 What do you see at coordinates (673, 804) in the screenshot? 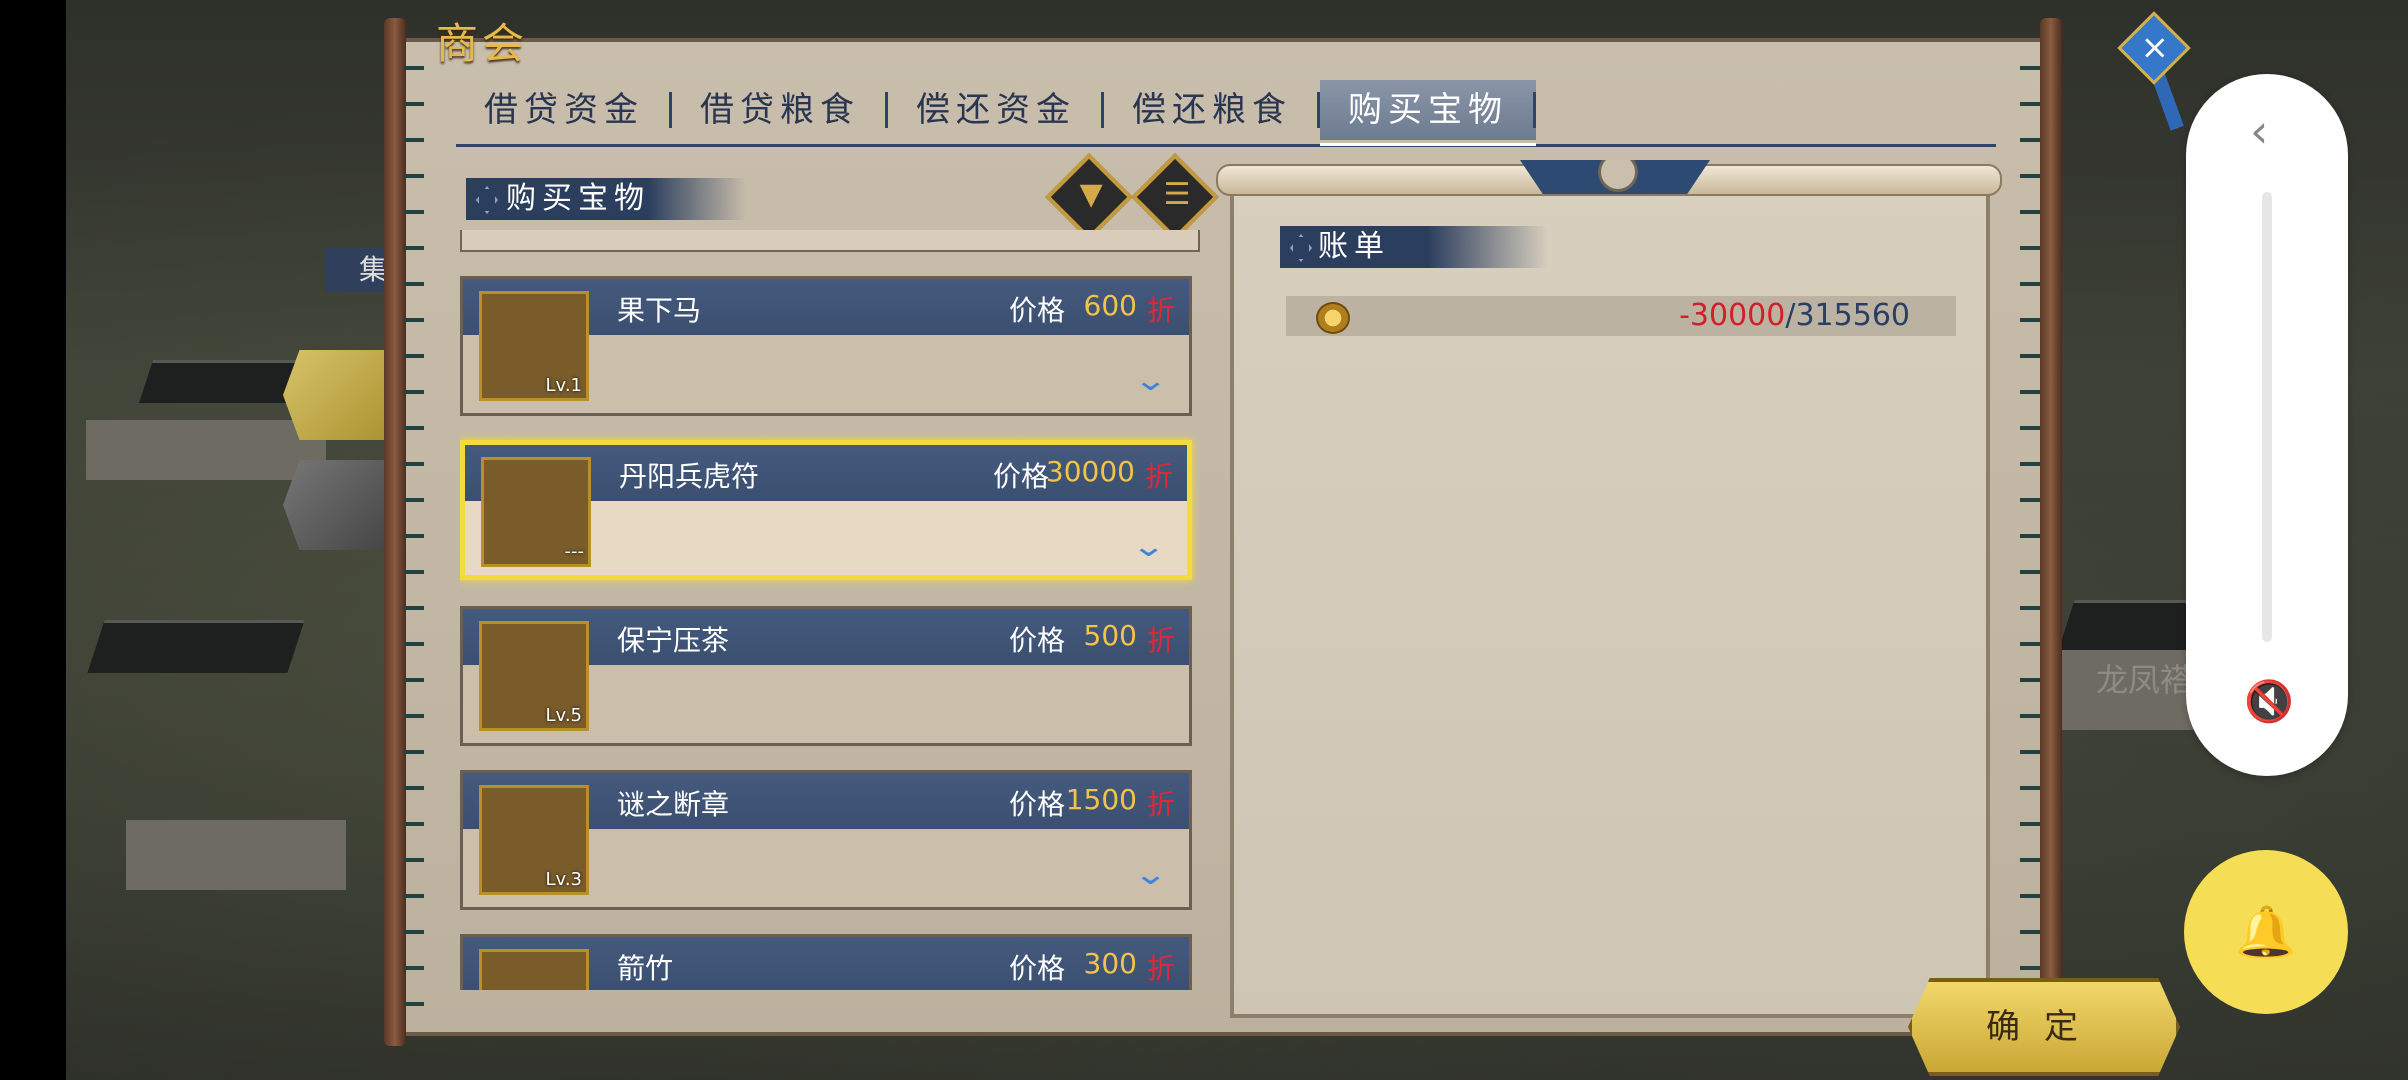
I see `item-name: 谜之断章` at bounding box center [673, 804].